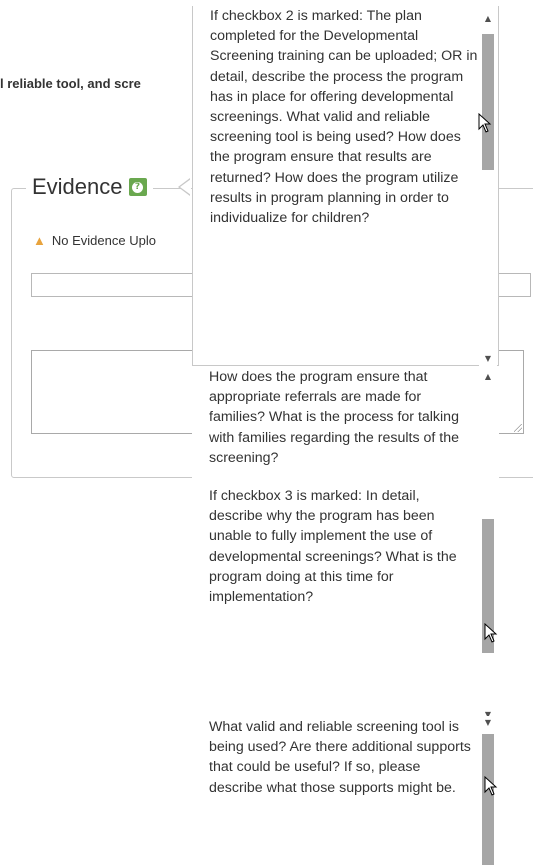  I want to click on no-evidence-text: No Evidence Uplo, so click(103, 240).